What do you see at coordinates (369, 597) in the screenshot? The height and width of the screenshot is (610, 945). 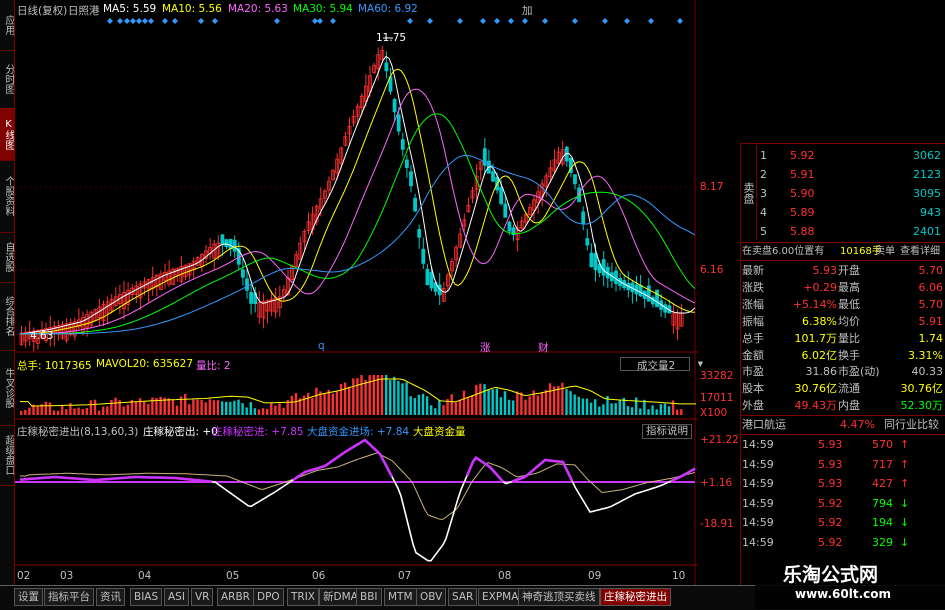 I see `indicator-tab: BBI` at bounding box center [369, 597].